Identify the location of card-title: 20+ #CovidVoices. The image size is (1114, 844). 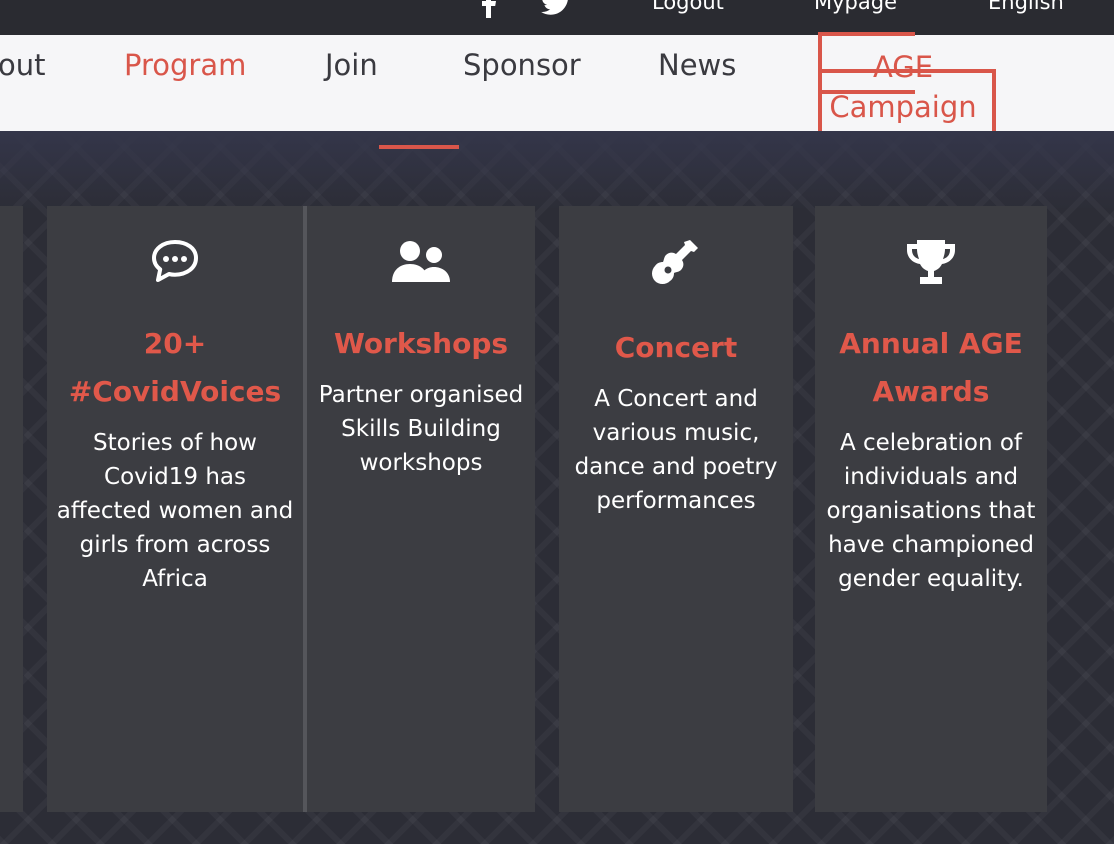
(175, 367).